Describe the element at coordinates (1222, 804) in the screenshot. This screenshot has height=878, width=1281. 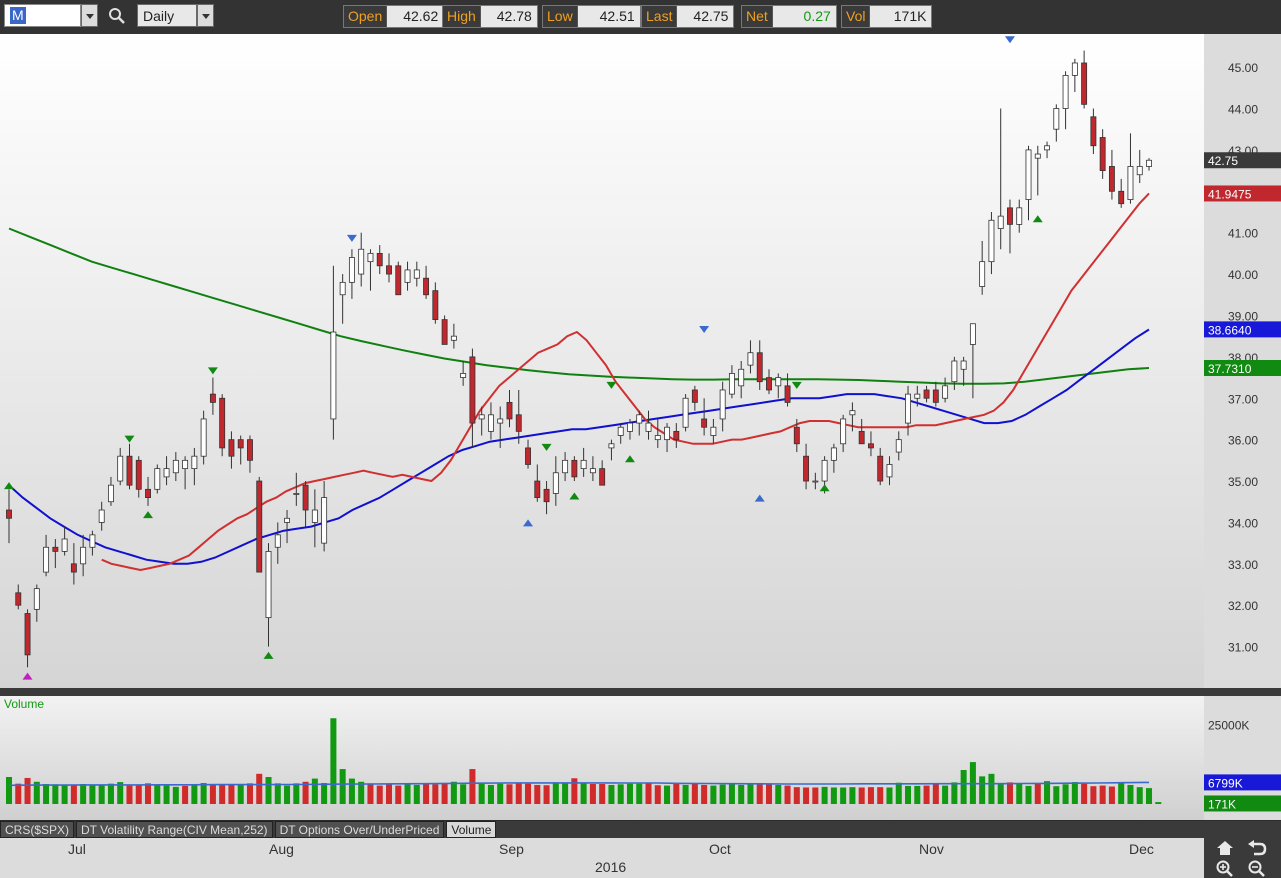
I see `volume-badge-label: 171K` at that location.